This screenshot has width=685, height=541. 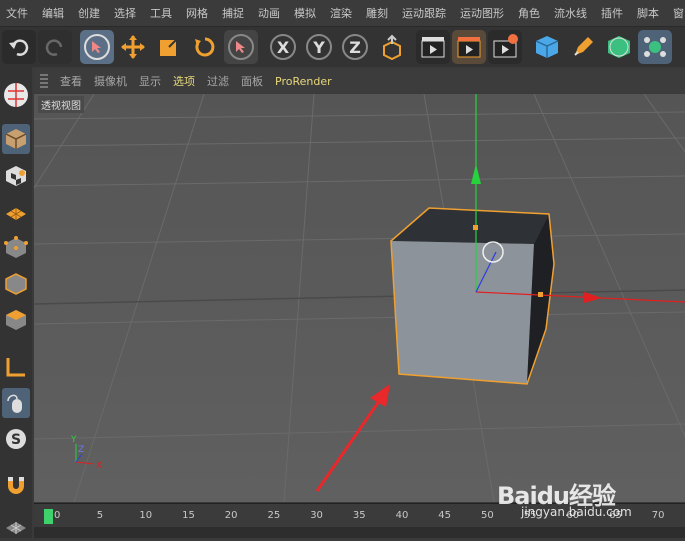 I want to click on edges-cube-icon, so click(x=16, y=284).